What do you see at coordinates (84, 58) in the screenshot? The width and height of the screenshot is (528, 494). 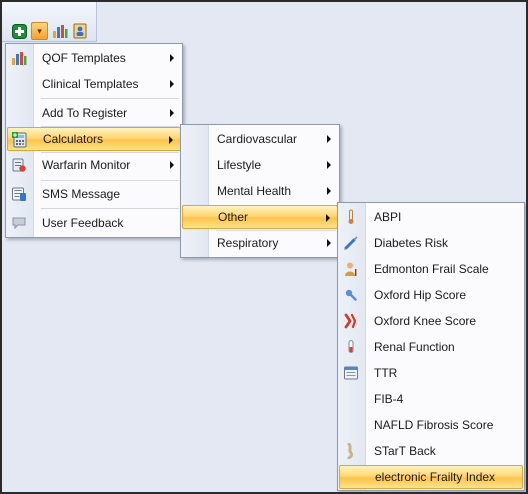 I see `menu-item-label: QOF Templates` at bounding box center [84, 58].